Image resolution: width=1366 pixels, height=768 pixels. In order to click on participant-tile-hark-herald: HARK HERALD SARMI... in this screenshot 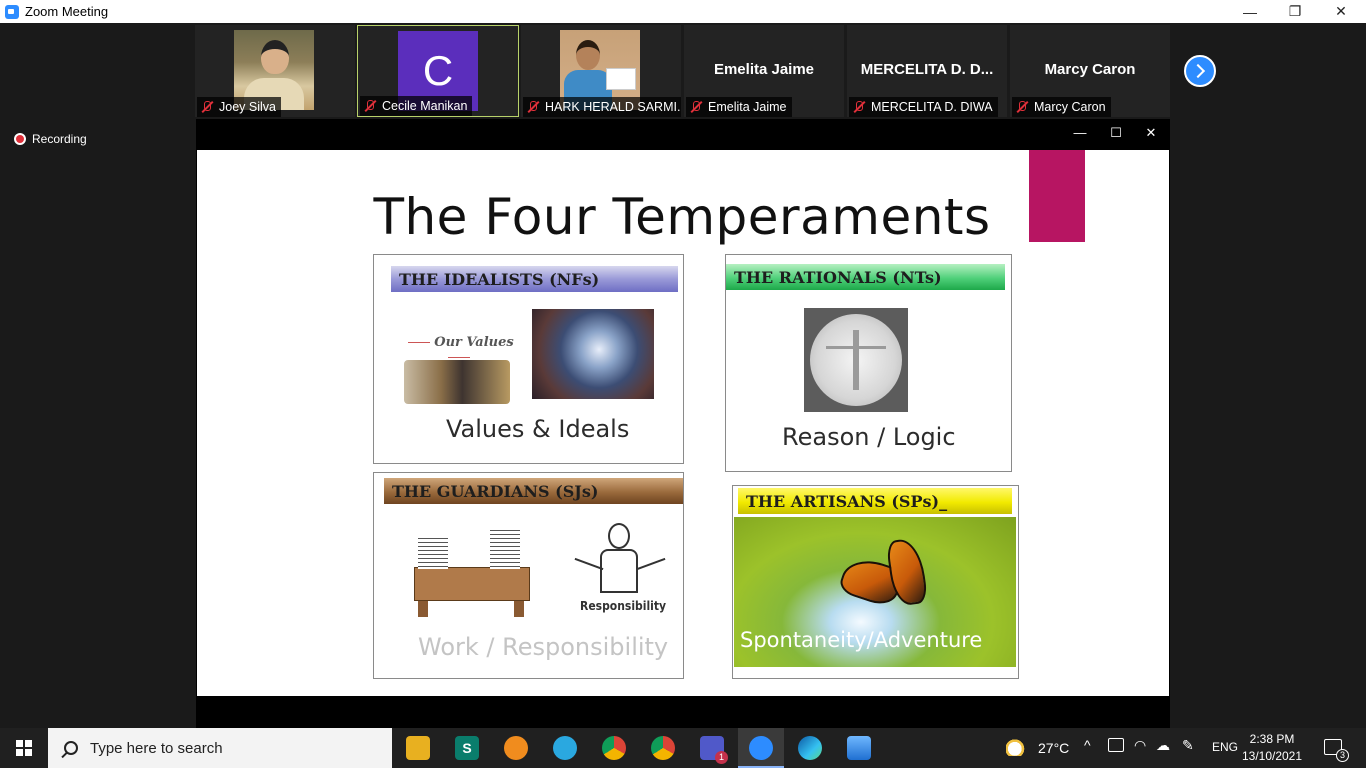, I will do `click(601, 71)`.